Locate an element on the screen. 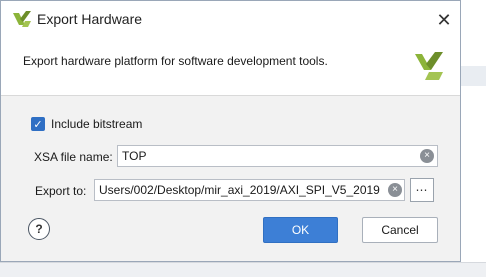 The height and width of the screenshot is (277, 486). include-bitstream-option: ✓ Include bitstream is located at coordinates (86, 124).